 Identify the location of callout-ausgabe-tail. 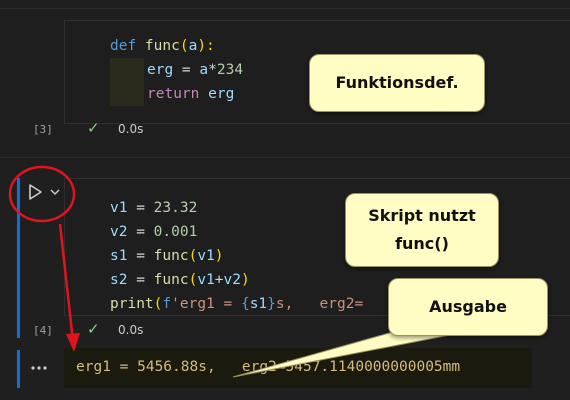
(341, 353).